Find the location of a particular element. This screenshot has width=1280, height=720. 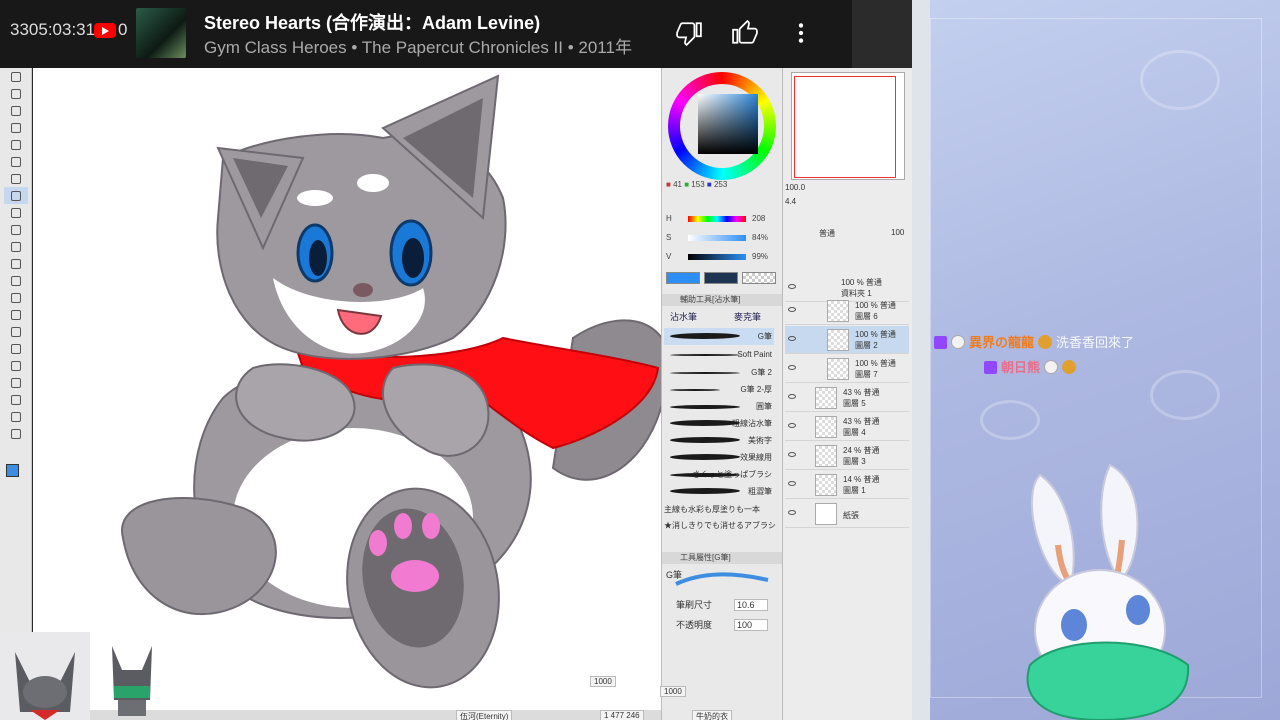

brush-item: G筆 is located at coordinates (719, 336).